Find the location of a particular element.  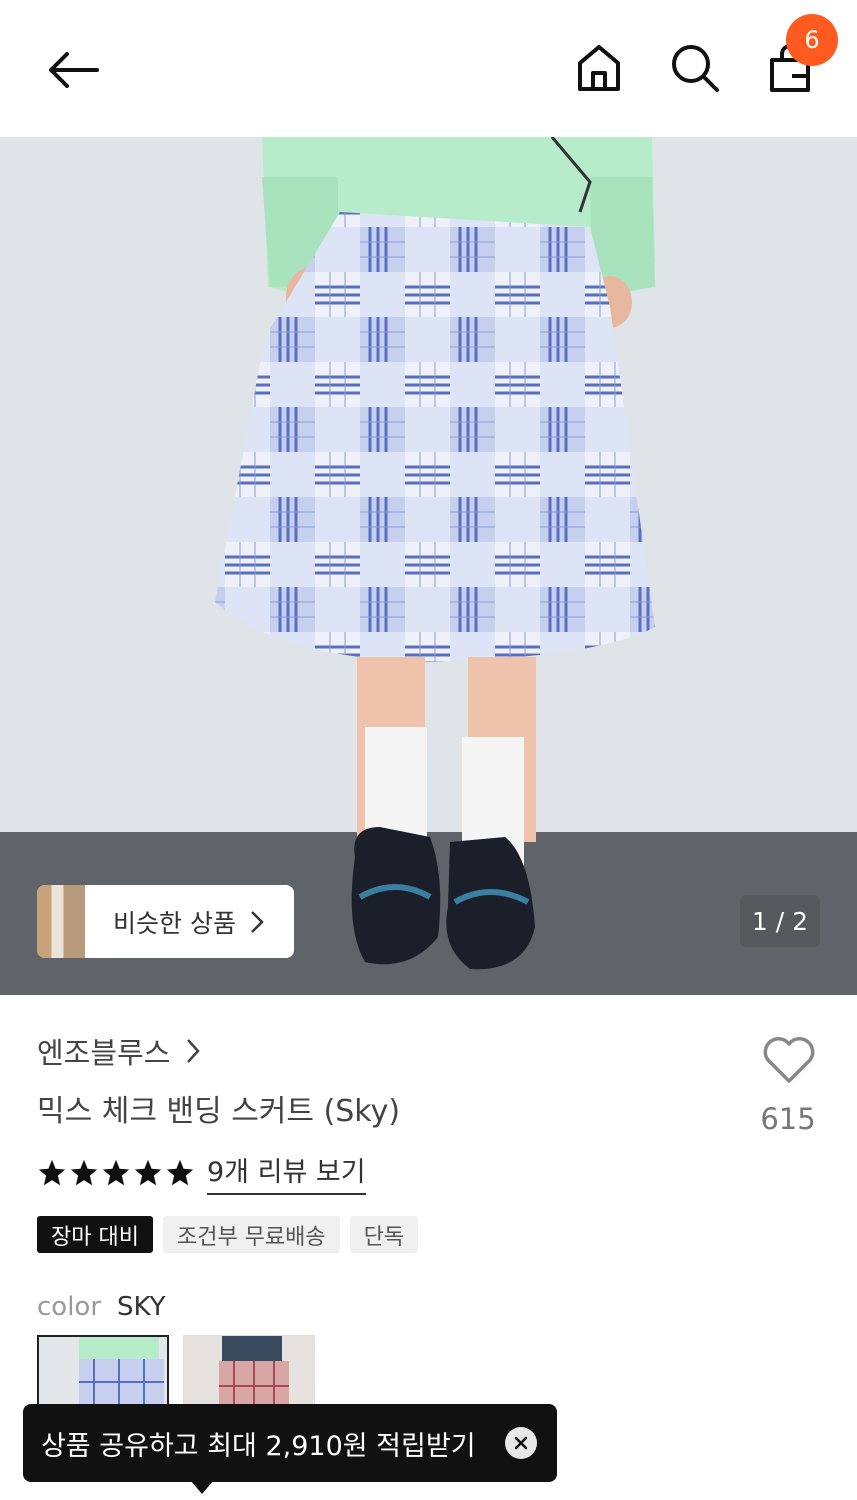

tag-badge: 단독 is located at coordinates (384, 1234).